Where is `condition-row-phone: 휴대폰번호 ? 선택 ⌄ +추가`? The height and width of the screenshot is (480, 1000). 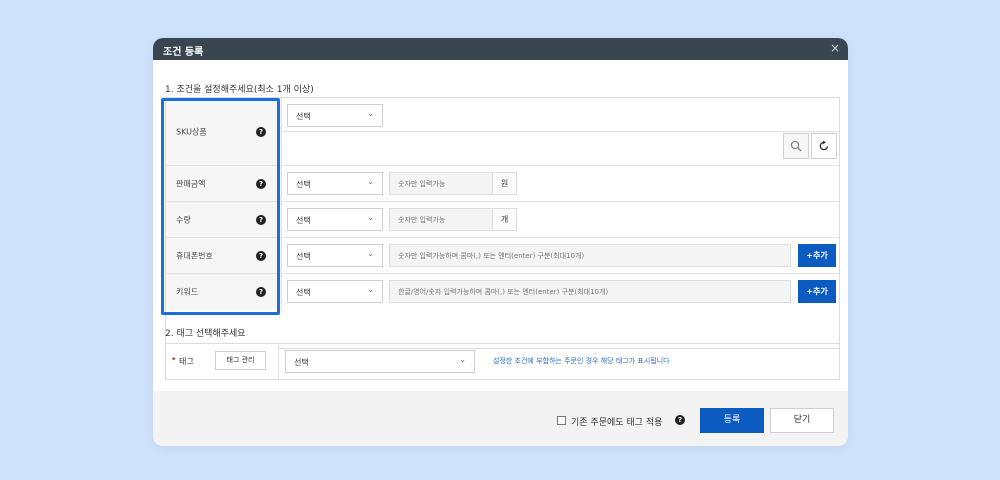
condition-row-phone: 휴대폰번호 ? 선택 ⌄ +추가 is located at coordinates (502, 256).